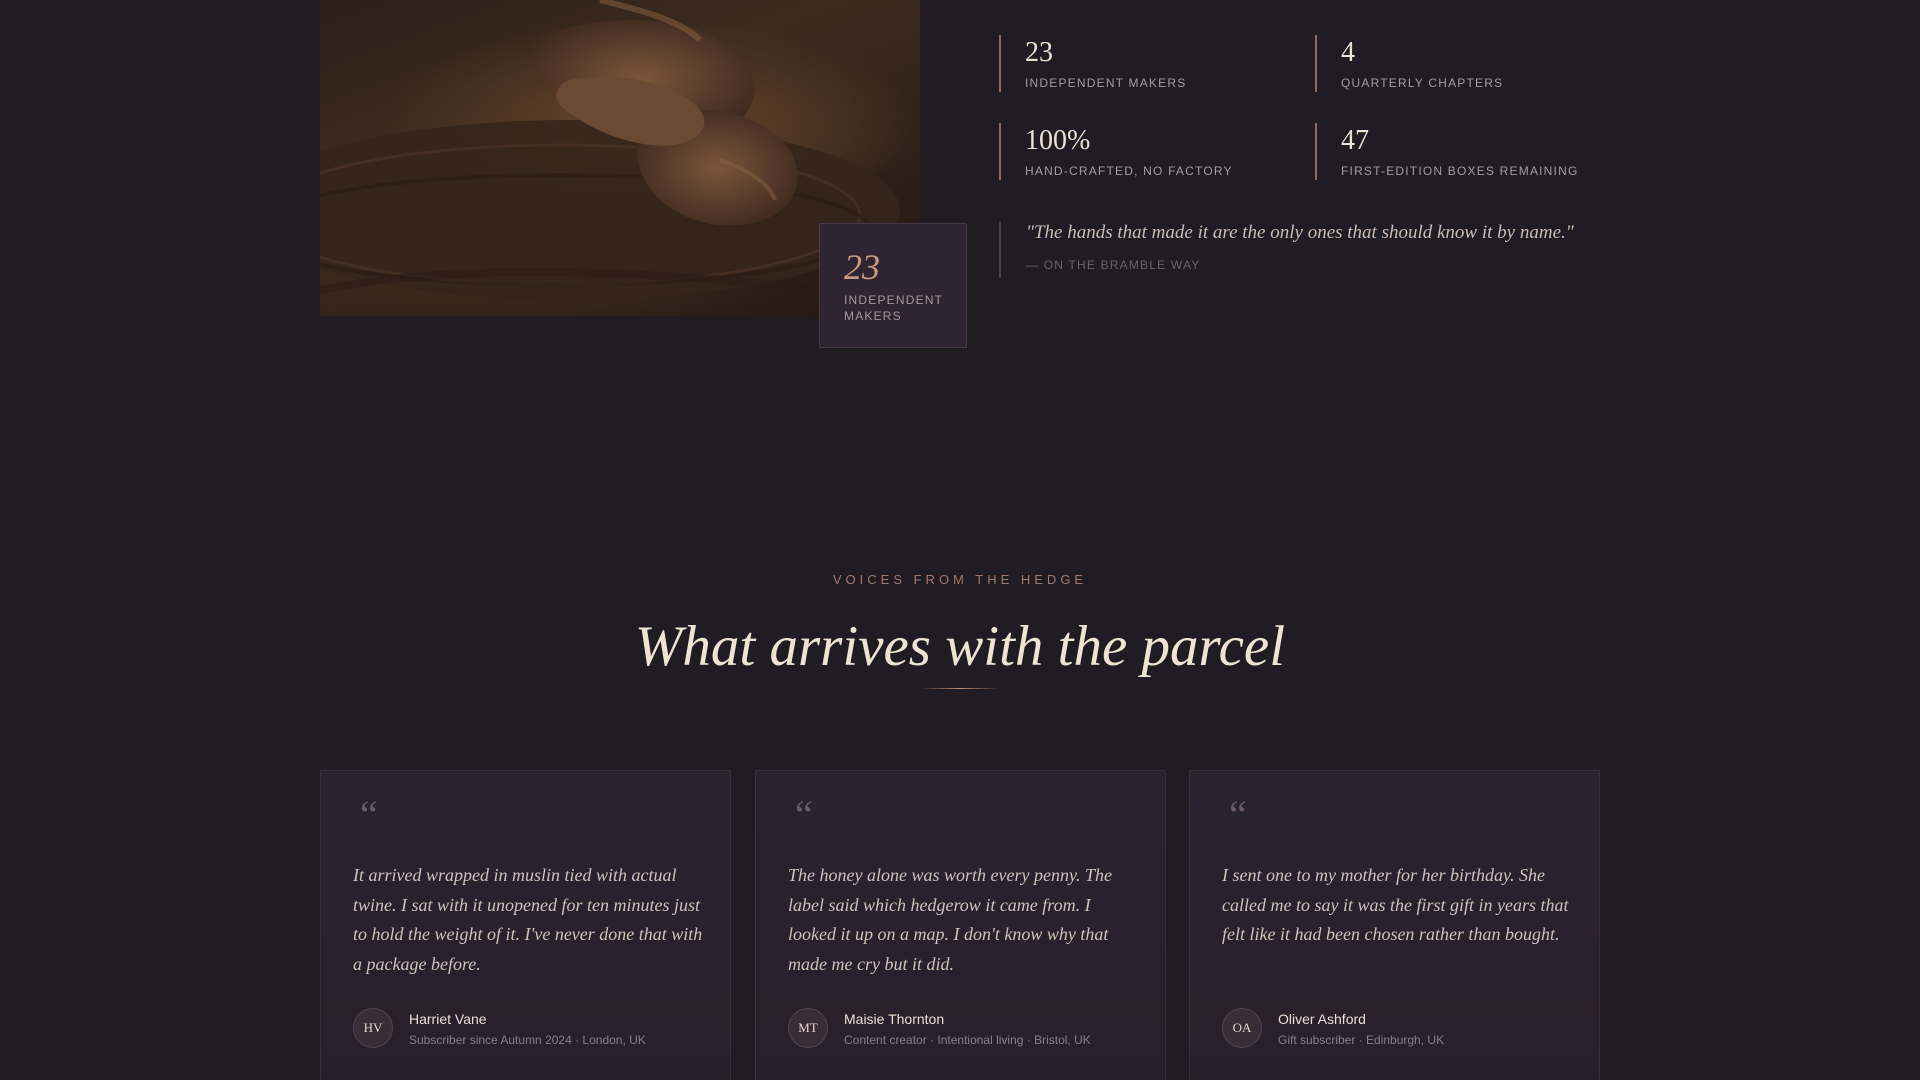 This screenshot has width=1920, height=1080. What do you see at coordinates (960, 688) in the screenshot?
I see `title-divider` at bounding box center [960, 688].